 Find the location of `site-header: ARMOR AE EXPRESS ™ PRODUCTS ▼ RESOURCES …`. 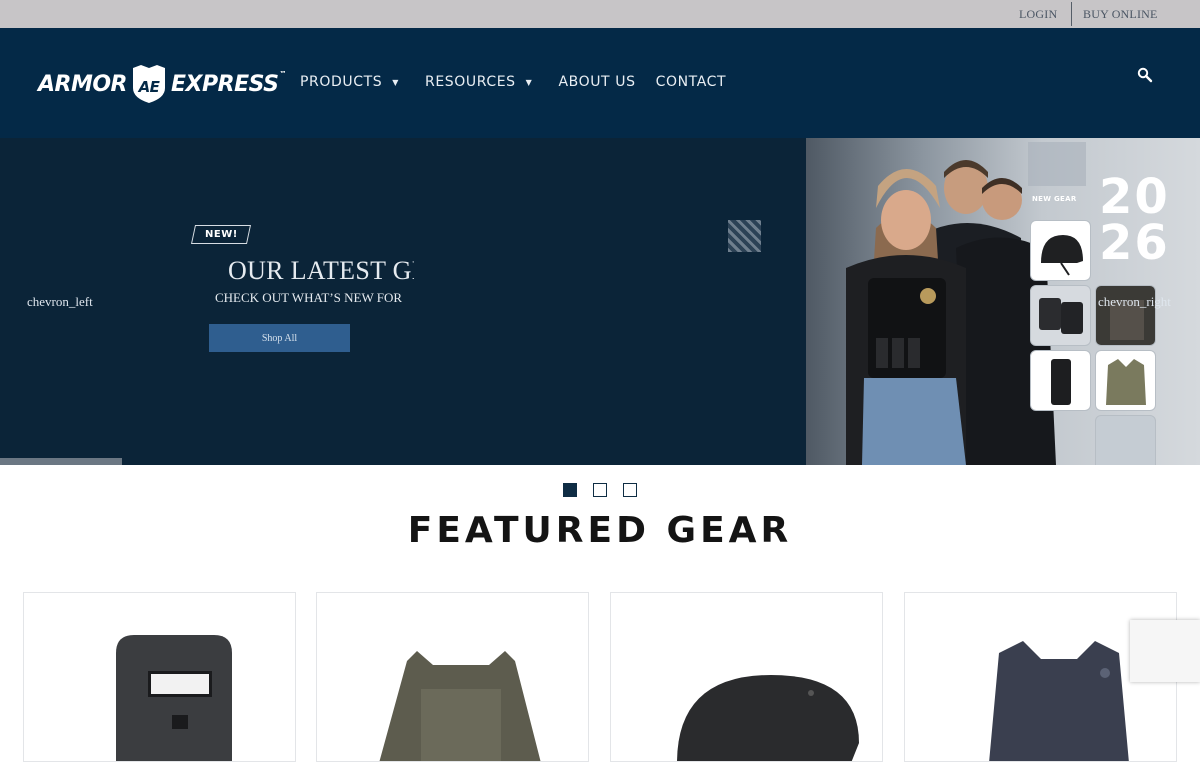

site-header: ARMOR AE EXPRESS ™ PRODUCTS ▼ RESOURCES … is located at coordinates (600, 83).